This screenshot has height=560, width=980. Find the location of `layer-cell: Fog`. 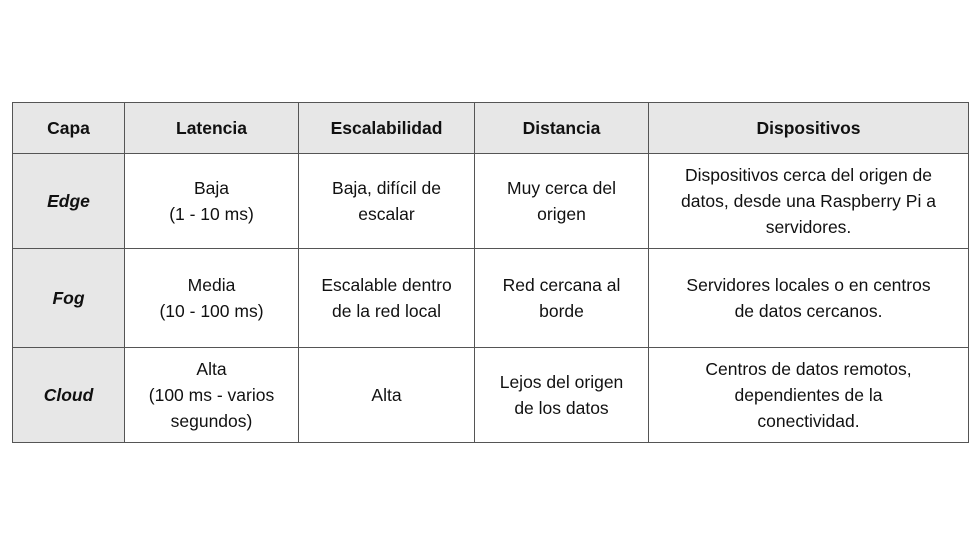

layer-cell: Fog is located at coordinates (68, 298).